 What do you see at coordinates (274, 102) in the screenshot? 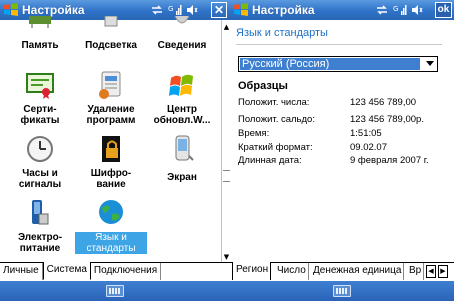
I see `sample-label: Положит. числа:` at bounding box center [274, 102].